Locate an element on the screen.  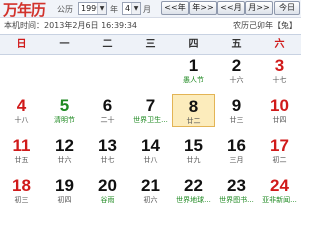
day-cell-14: 14 廿八 is located at coordinates (150, 150).